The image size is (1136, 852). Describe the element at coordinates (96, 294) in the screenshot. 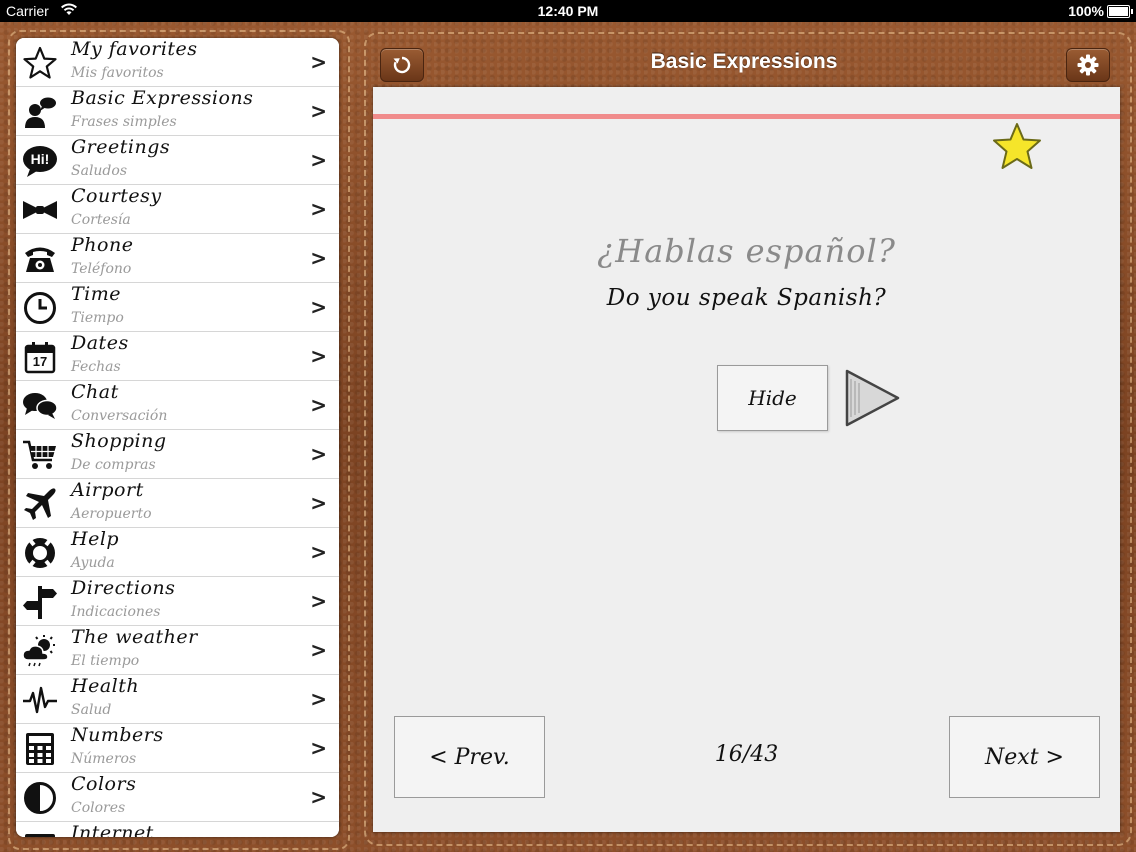

I see `sidebar-item-title: Time` at that location.